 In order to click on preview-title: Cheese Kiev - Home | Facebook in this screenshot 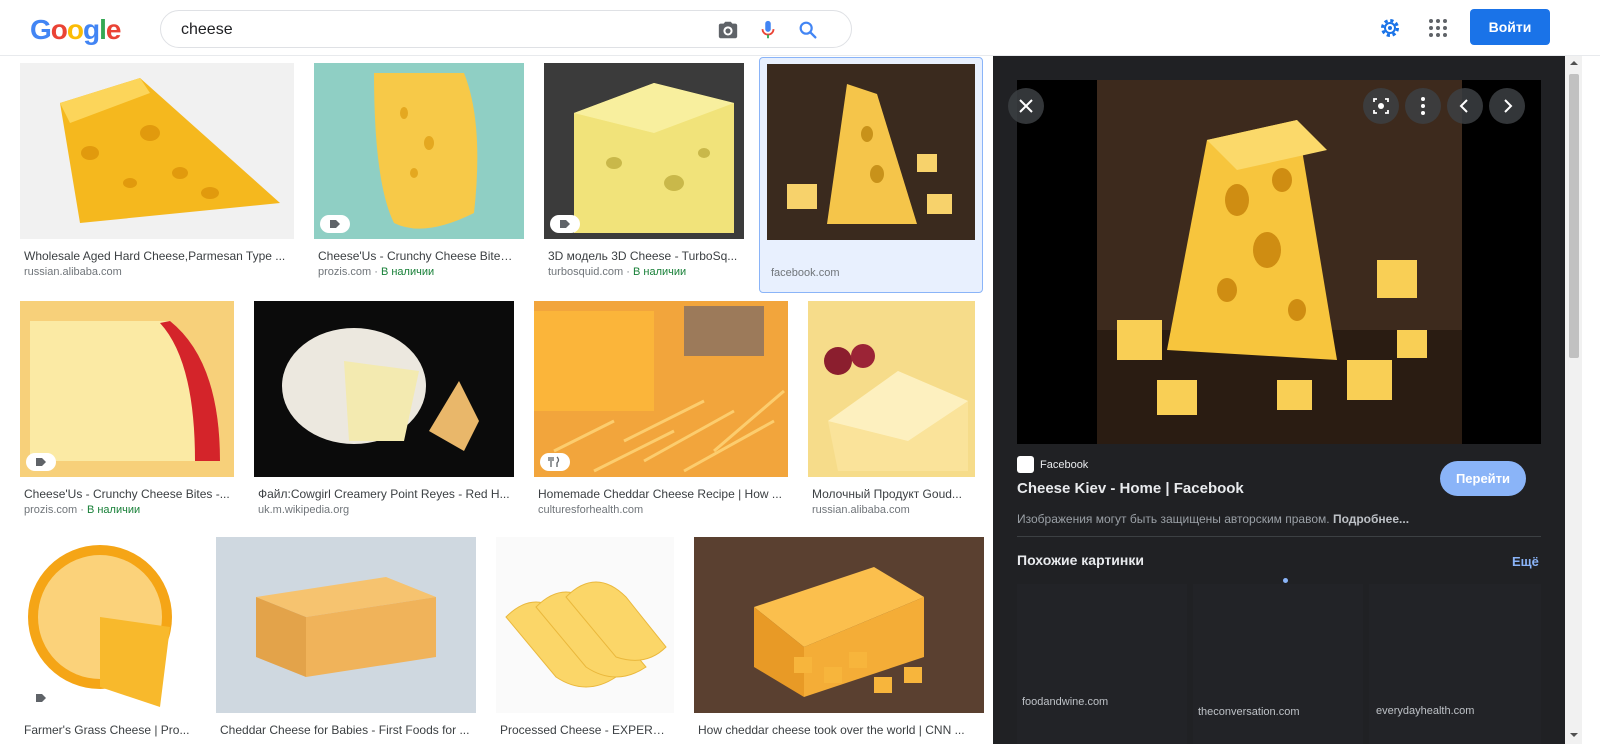, I will do `click(1130, 488)`.